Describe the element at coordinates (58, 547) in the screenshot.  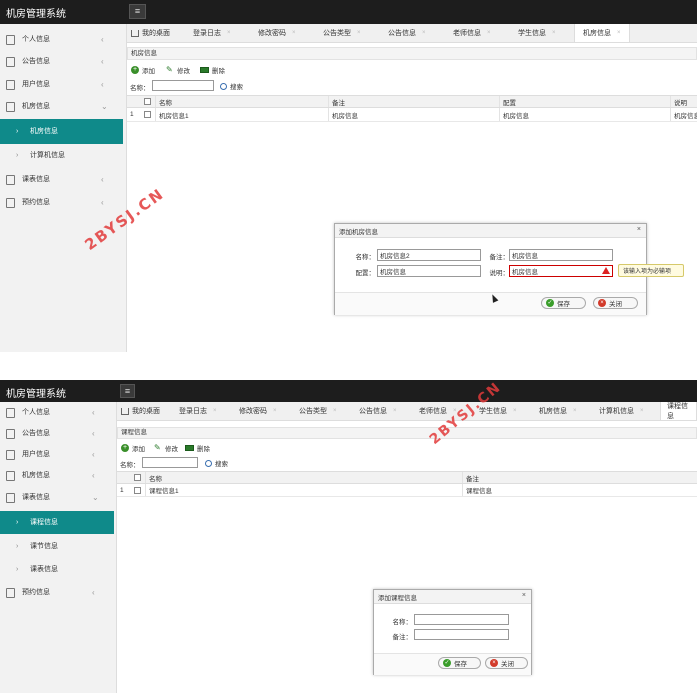
I see `sidebar-subitem-period-info: › 课节信息` at that location.